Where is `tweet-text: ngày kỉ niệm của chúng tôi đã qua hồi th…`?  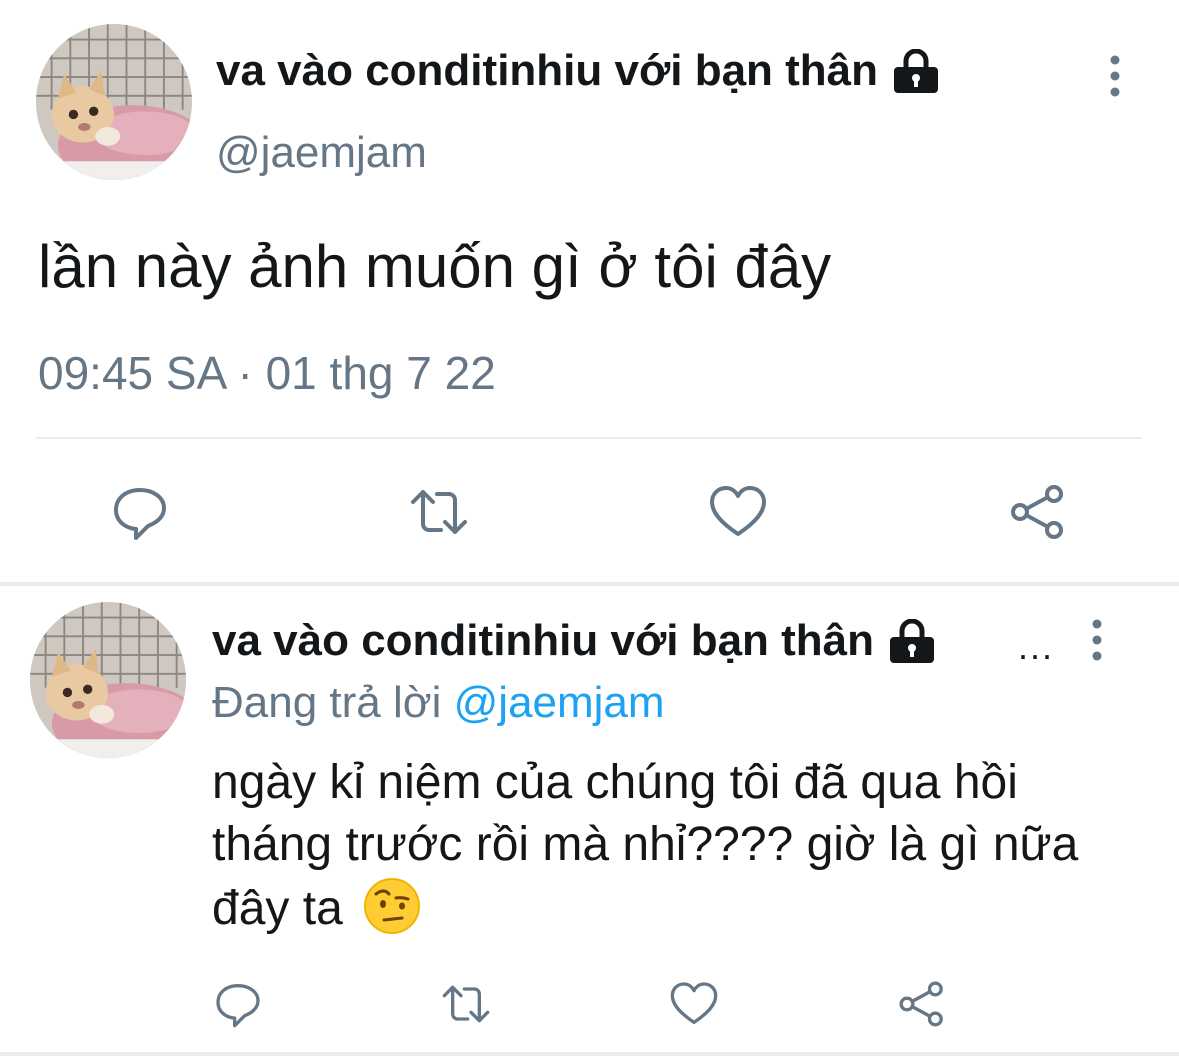 tweet-text: ngày kỉ niệm của chúng tôi đã qua hồi th… is located at coordinates (677, 846).